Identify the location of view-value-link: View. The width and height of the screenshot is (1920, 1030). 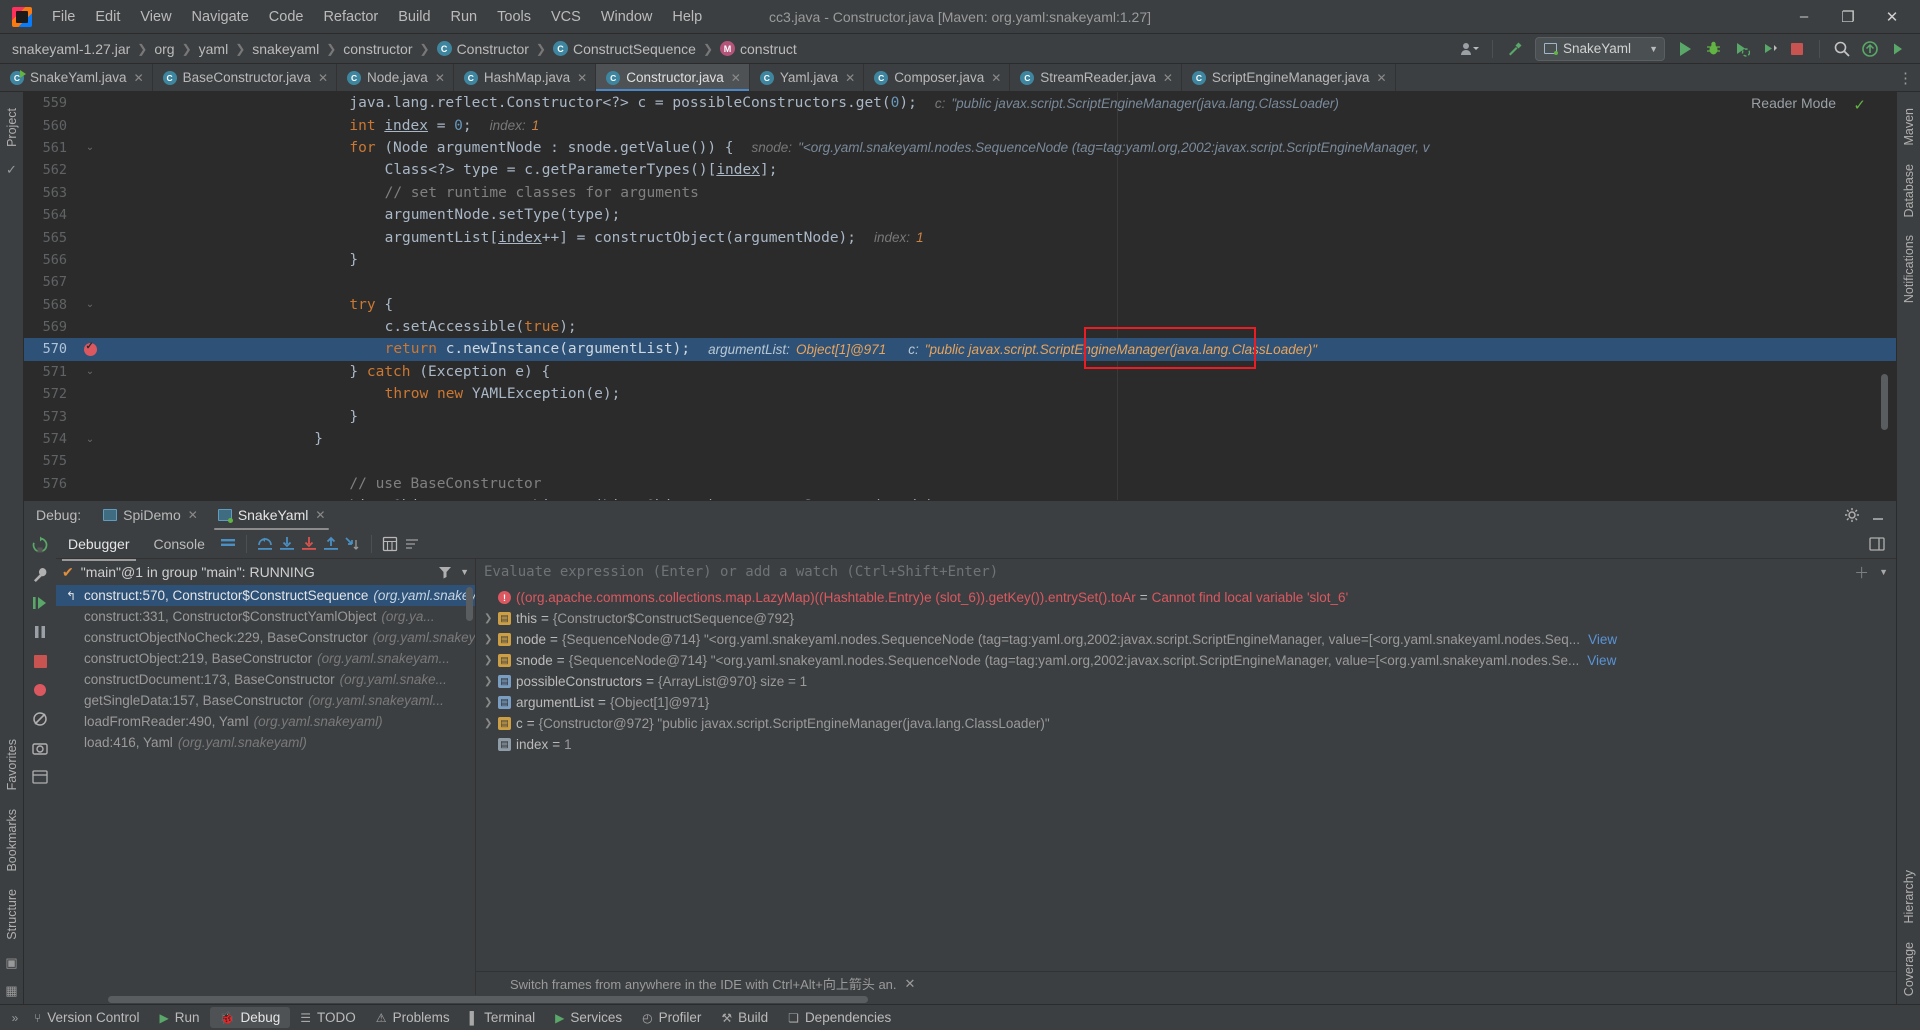
(1602, 639).